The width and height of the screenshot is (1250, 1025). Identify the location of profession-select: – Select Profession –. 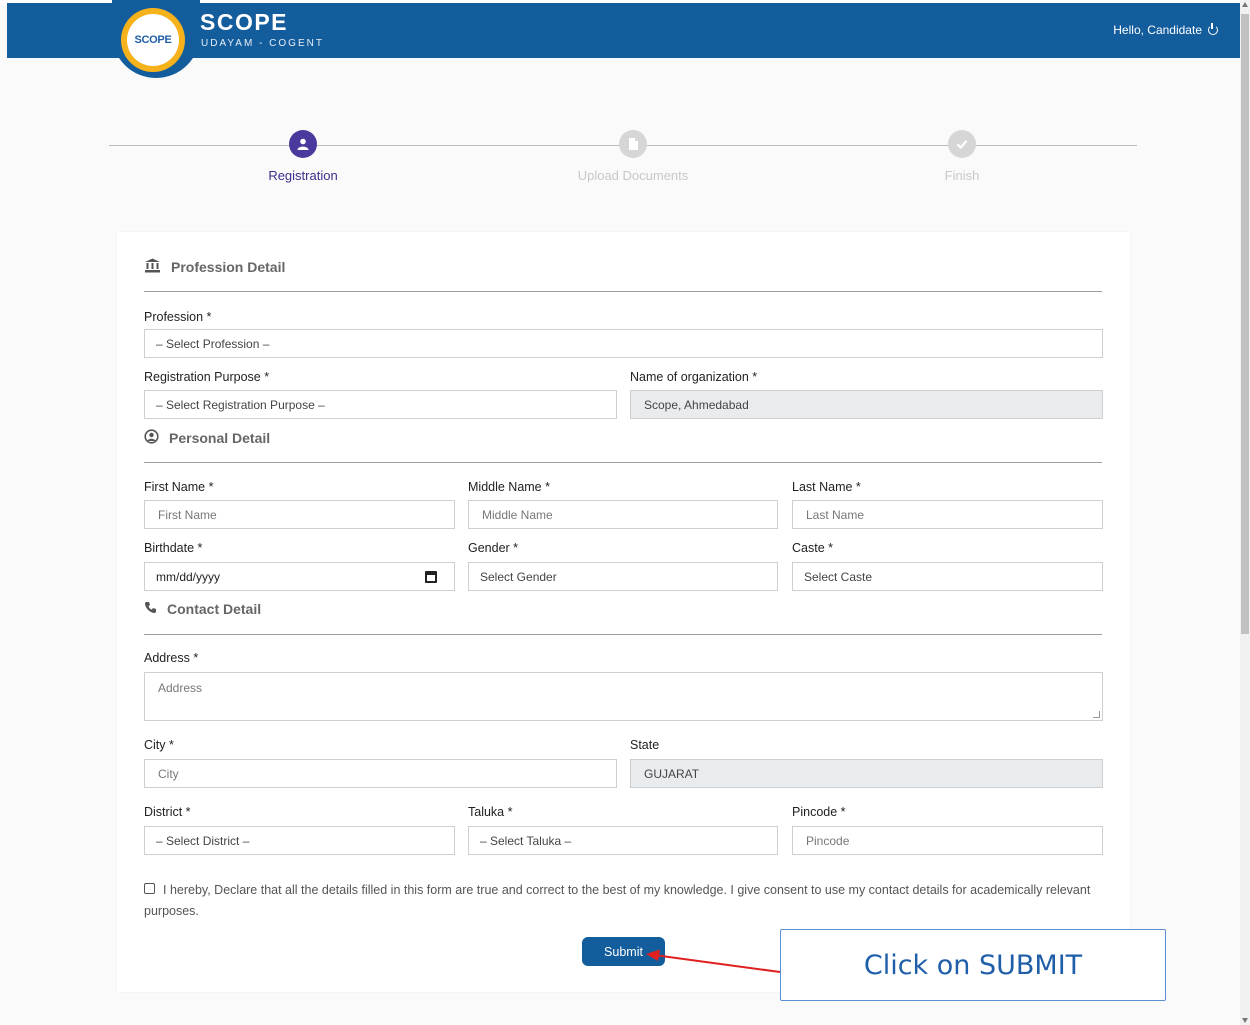
(623, 343).